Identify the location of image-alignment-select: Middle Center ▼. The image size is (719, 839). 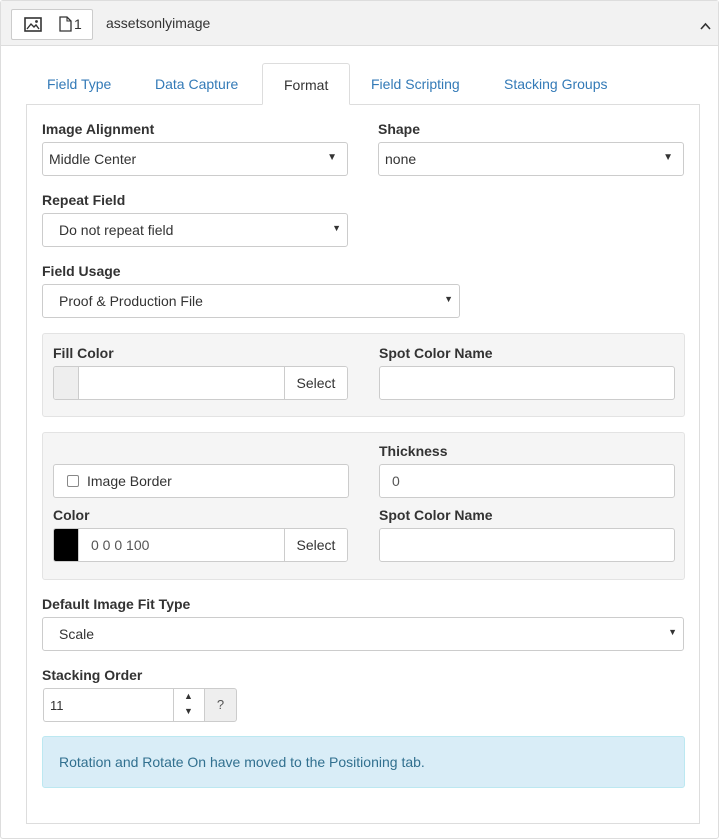
(195, 159).